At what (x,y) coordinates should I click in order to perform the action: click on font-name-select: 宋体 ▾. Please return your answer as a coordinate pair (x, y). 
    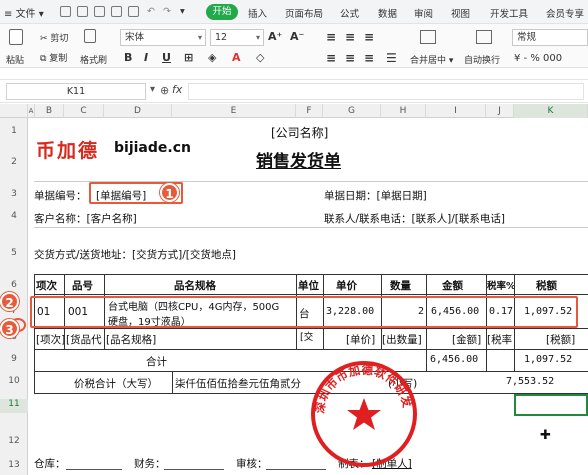
    Looking at the image, I should click on (163, 37).